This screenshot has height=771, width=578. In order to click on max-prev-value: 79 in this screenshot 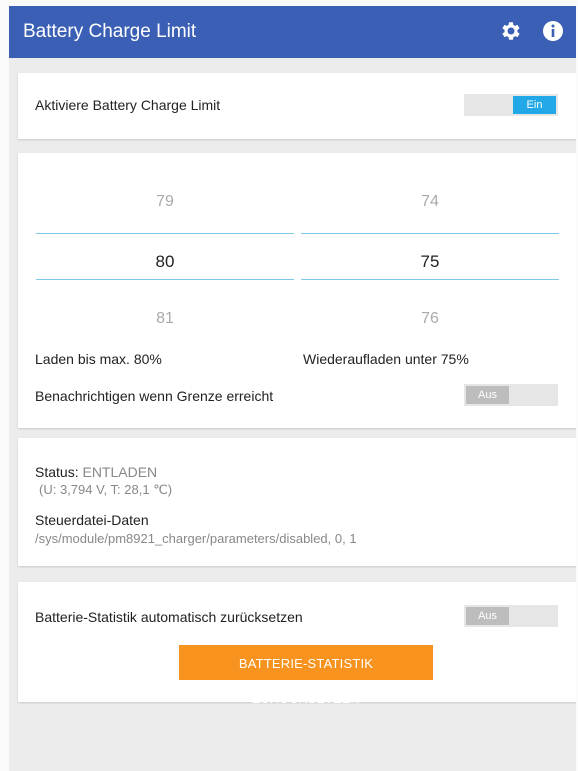, I will do `click(165, 201)`.